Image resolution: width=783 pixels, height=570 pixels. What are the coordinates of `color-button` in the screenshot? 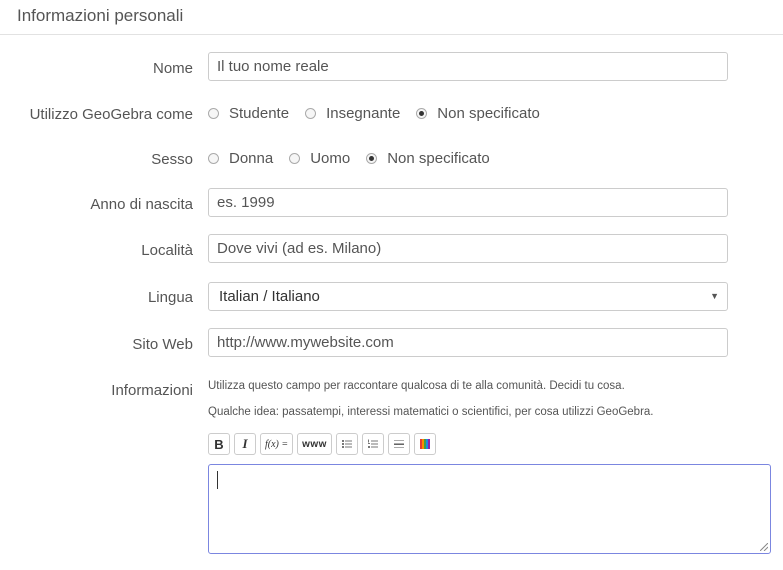 It's located at (424, 444).